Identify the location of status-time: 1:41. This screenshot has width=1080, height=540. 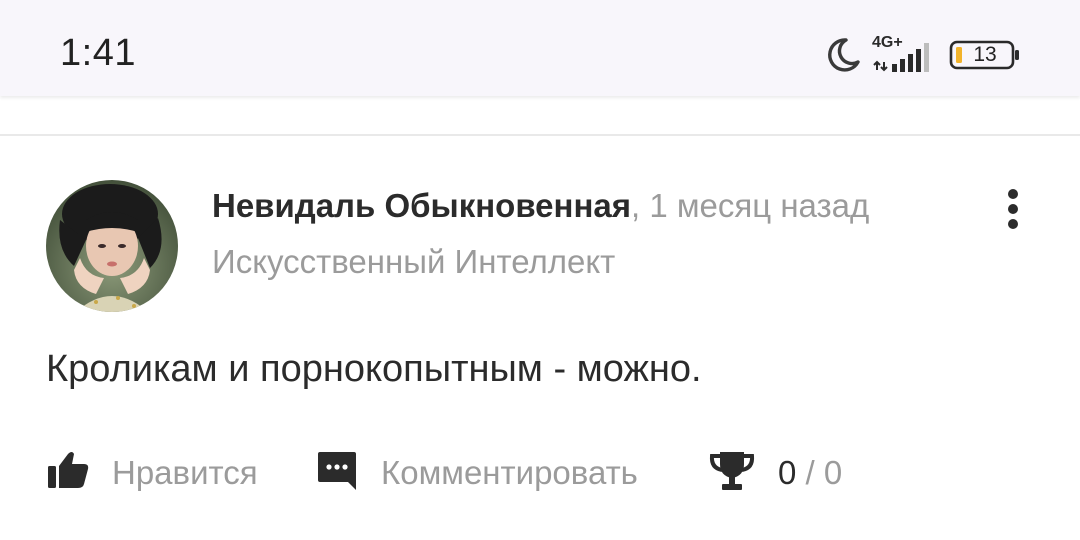
(98, 53).